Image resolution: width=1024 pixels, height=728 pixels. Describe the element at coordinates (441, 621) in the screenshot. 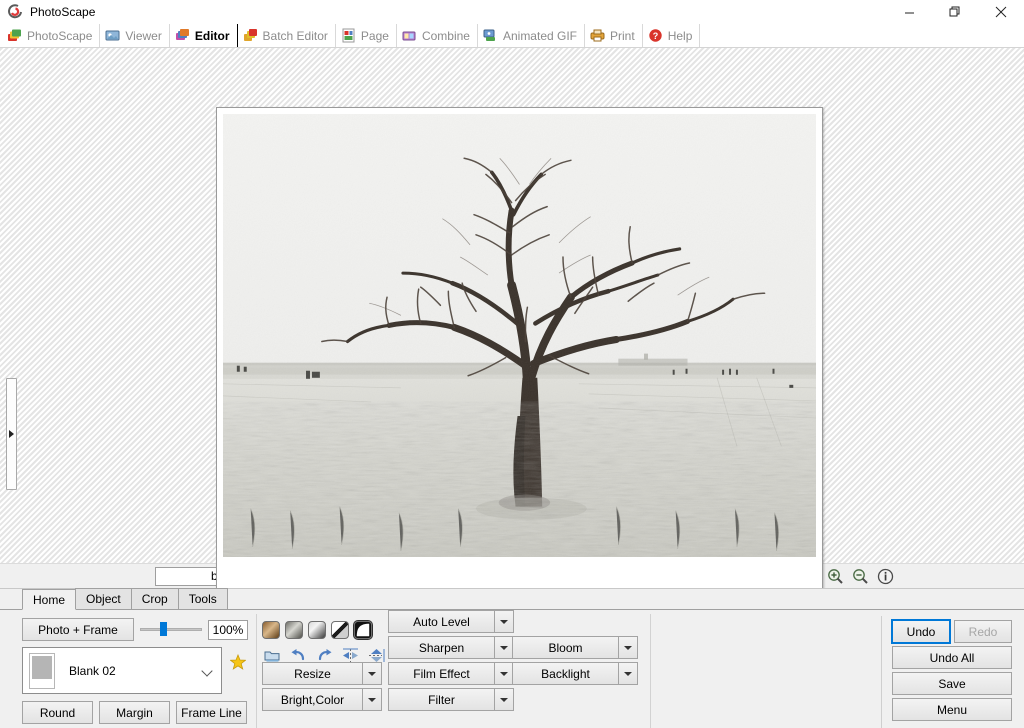

I see `auto-level-button: Auto Level` at that location.